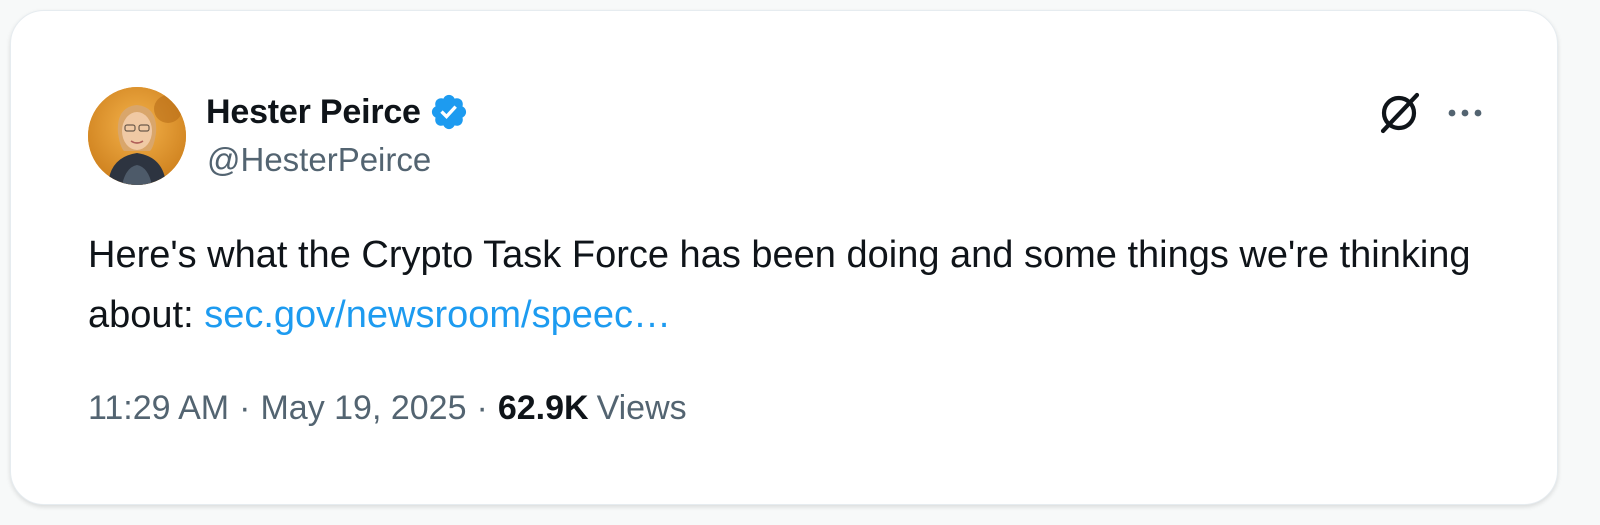 The image size is (1600, 525). What do you see at coordinates (363, 408) in the screenshot?
I see `tweet-date: May 19, 2025` at bounding box center [363, 408].